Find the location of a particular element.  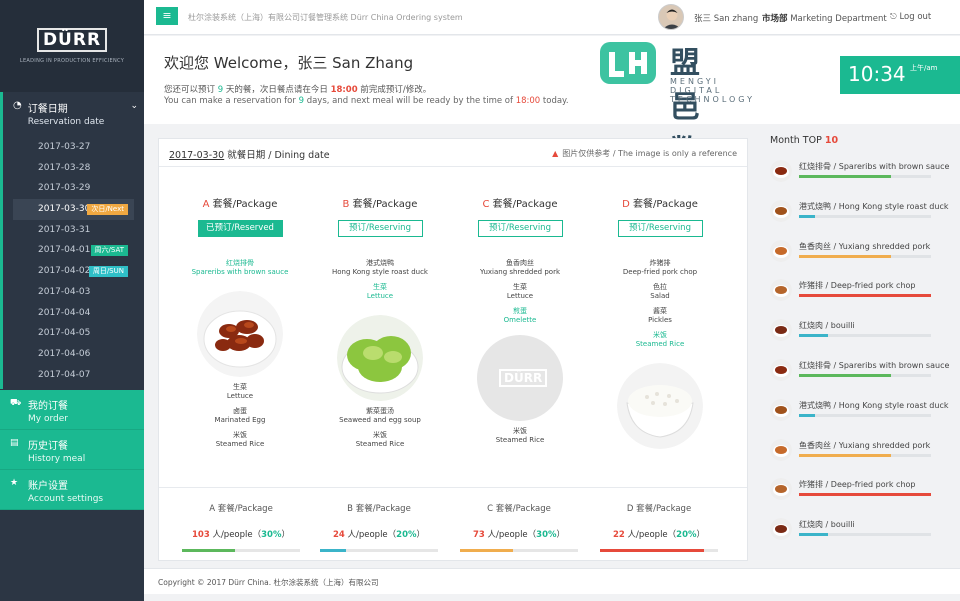

sidebar-date-item: 2017-03-28 is located at coordinates (73, 168).